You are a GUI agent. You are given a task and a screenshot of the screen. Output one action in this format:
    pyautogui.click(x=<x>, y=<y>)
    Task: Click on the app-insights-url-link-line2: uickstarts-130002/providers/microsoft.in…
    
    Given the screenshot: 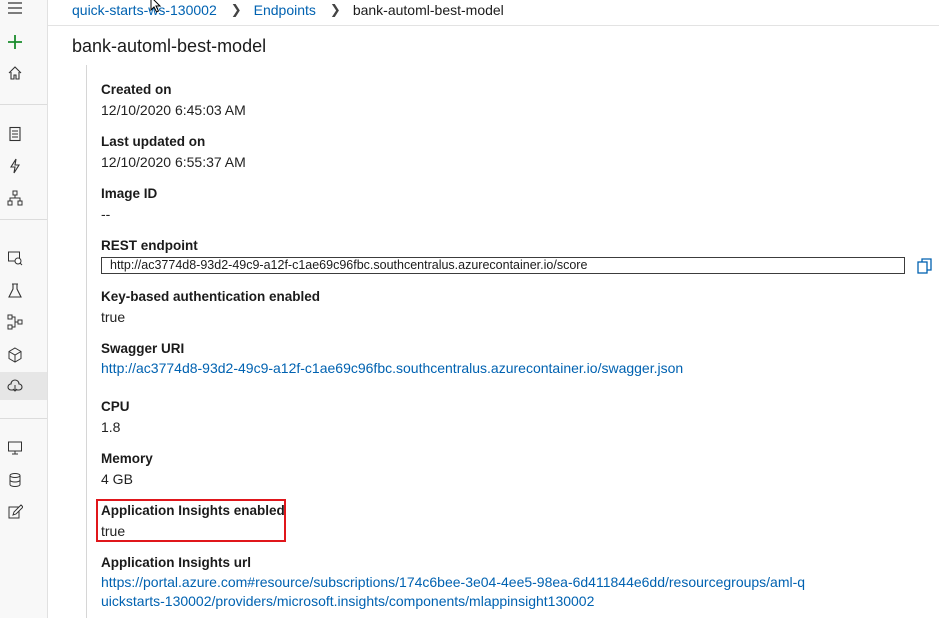 What is the action you would take?
    pyautogui.click(x=347, y=601)
    